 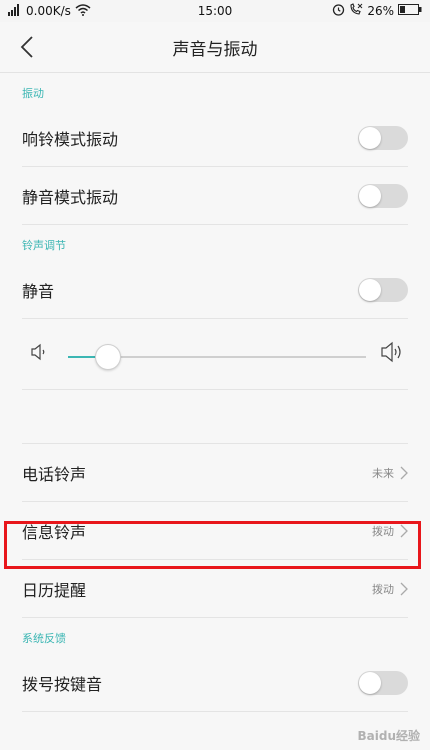 I want to click on volume-high-icon, so click(x=392, y=354).